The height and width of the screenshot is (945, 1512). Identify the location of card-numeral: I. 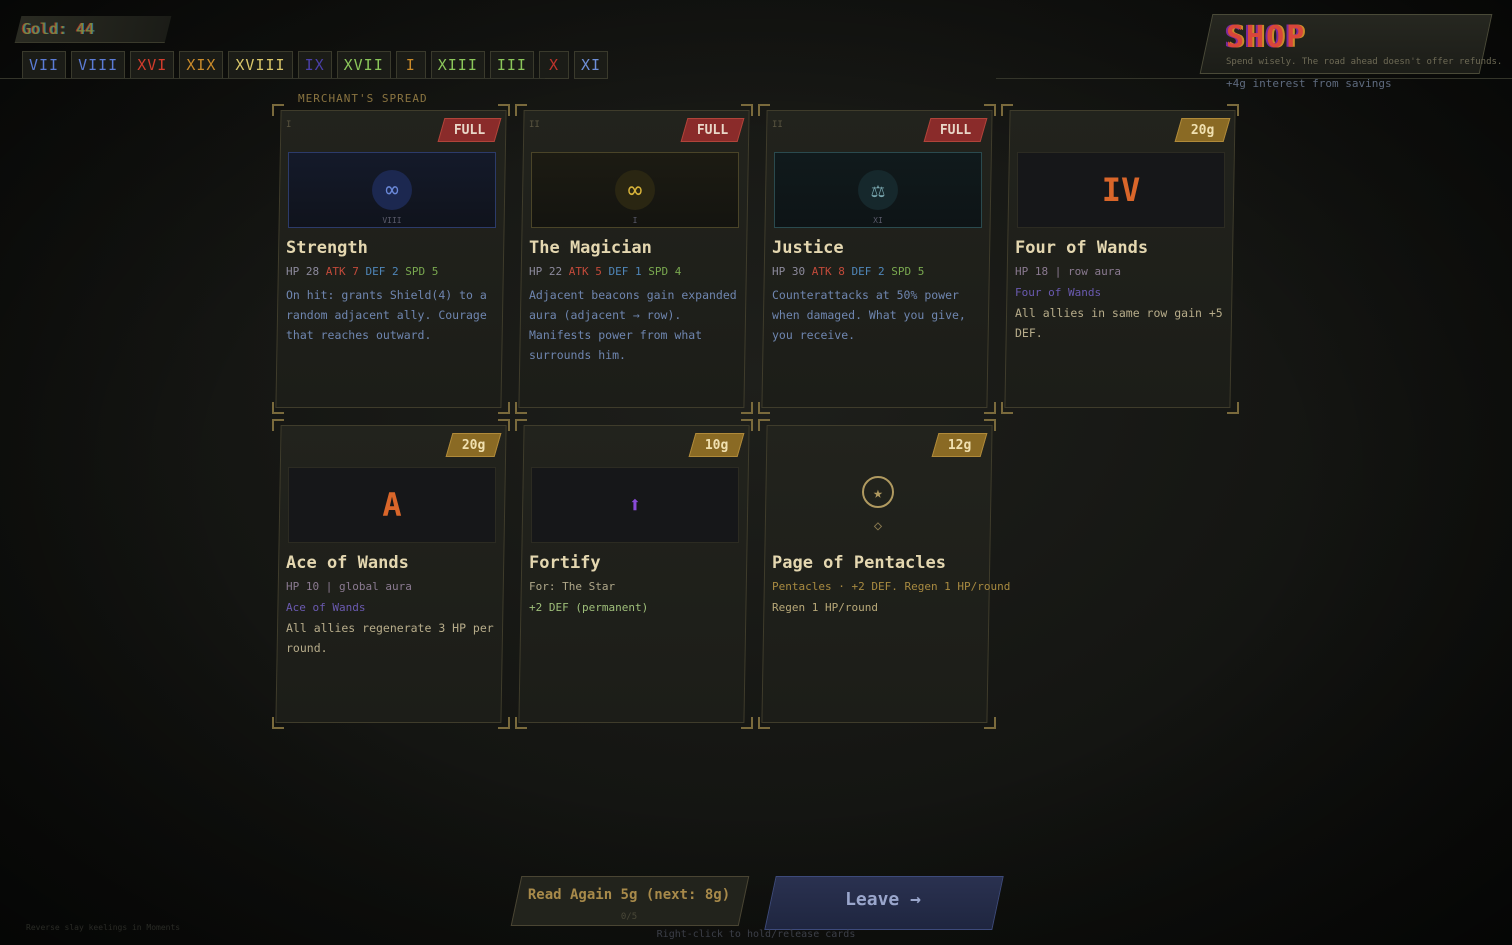
(289, 125).